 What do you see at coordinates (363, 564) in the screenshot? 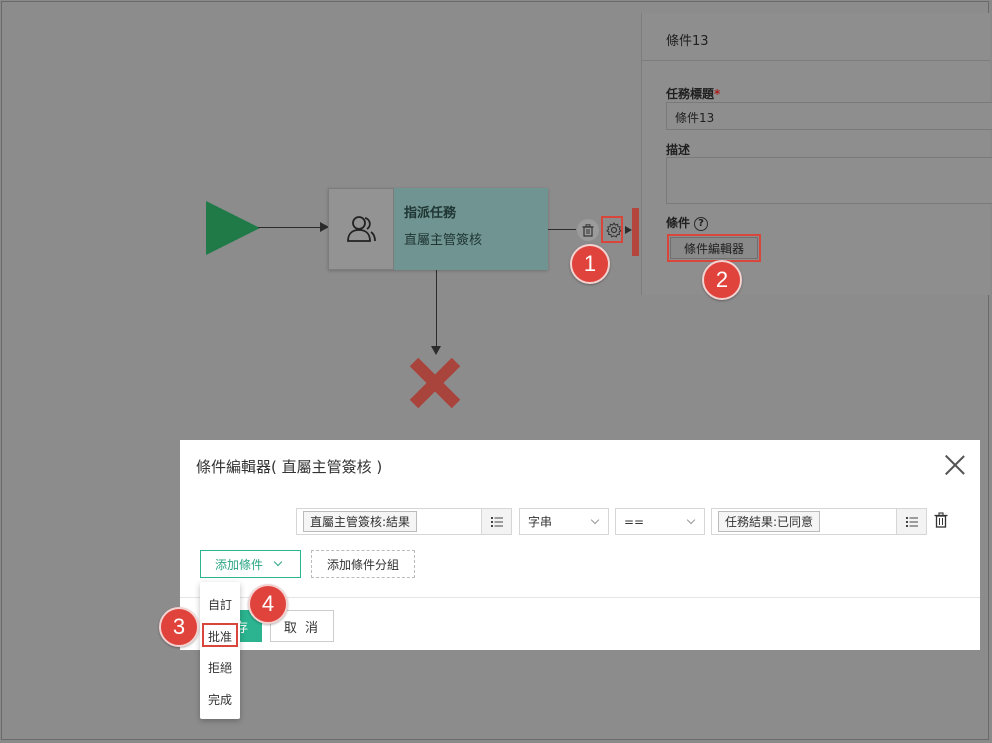
I see `add-condition-group-button: 添加條件分組` at bounding box center [363, 564].